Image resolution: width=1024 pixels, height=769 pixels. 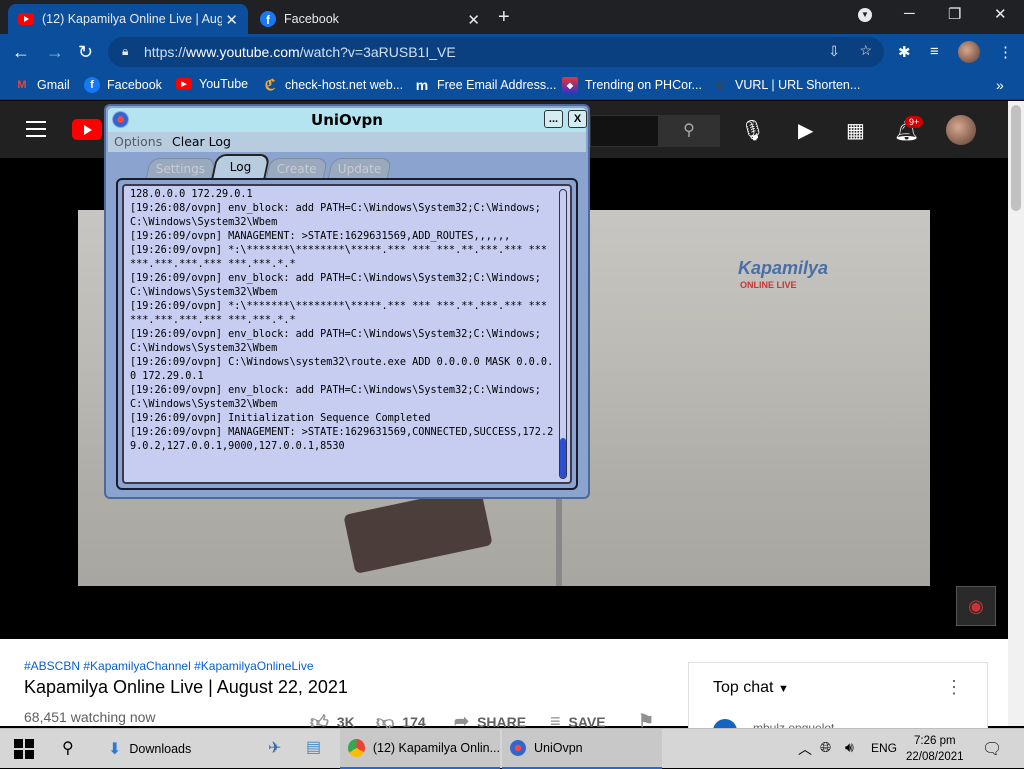 I want to click on page-scrollbar, so click(x=1016, y=413).